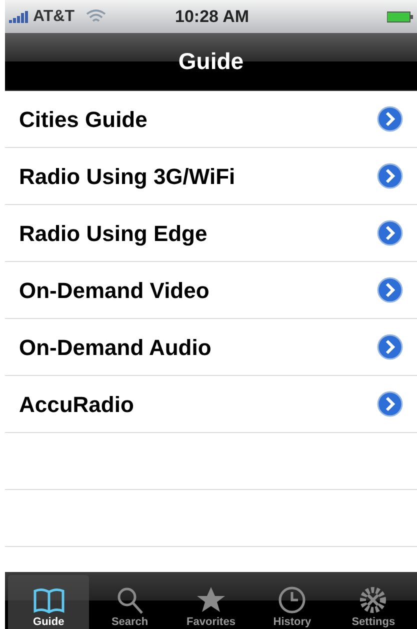  Describe the element at coordinates (211, 290) in the screenshot. I see `list-item: On-Demand Video` at that location.